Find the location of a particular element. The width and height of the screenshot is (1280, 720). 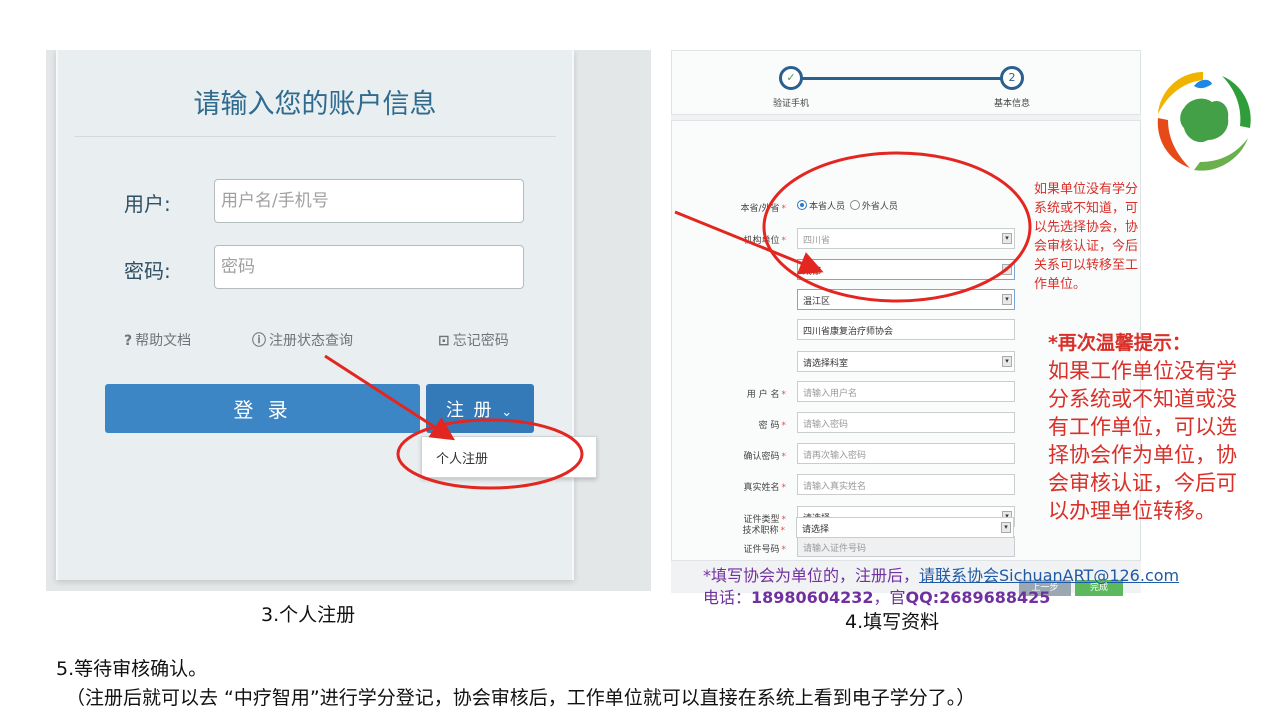

org-province-select: 四川省 ▾ is located at coordinates (906, 238).